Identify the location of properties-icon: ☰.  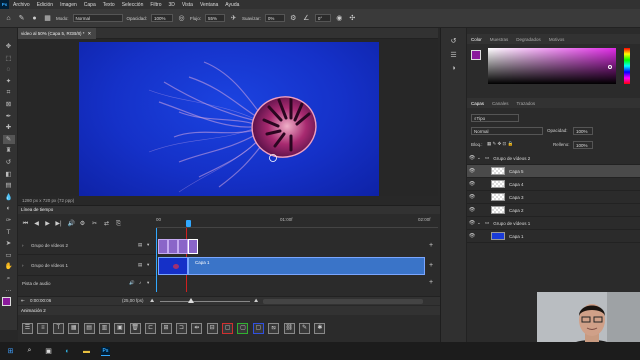
(453, 54).